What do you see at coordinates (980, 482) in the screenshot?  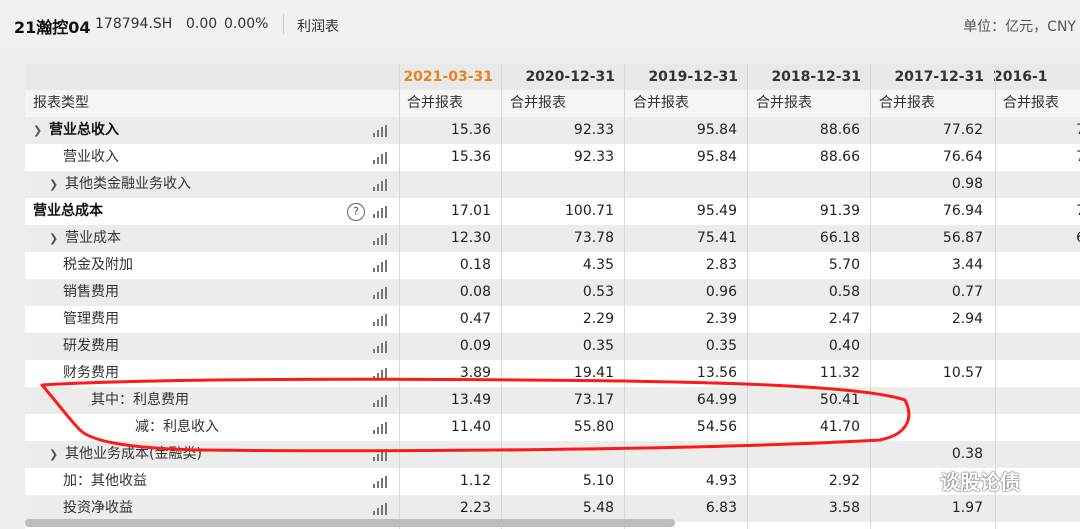 I see `watermark-text: 谈股论债` at bounding box center [980, 482].